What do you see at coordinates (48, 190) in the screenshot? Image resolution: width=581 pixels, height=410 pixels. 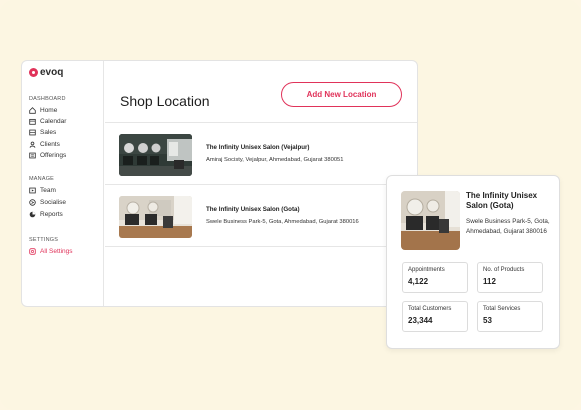 I see `sidebar-item-label: Team` at bounding box center [48, 190].